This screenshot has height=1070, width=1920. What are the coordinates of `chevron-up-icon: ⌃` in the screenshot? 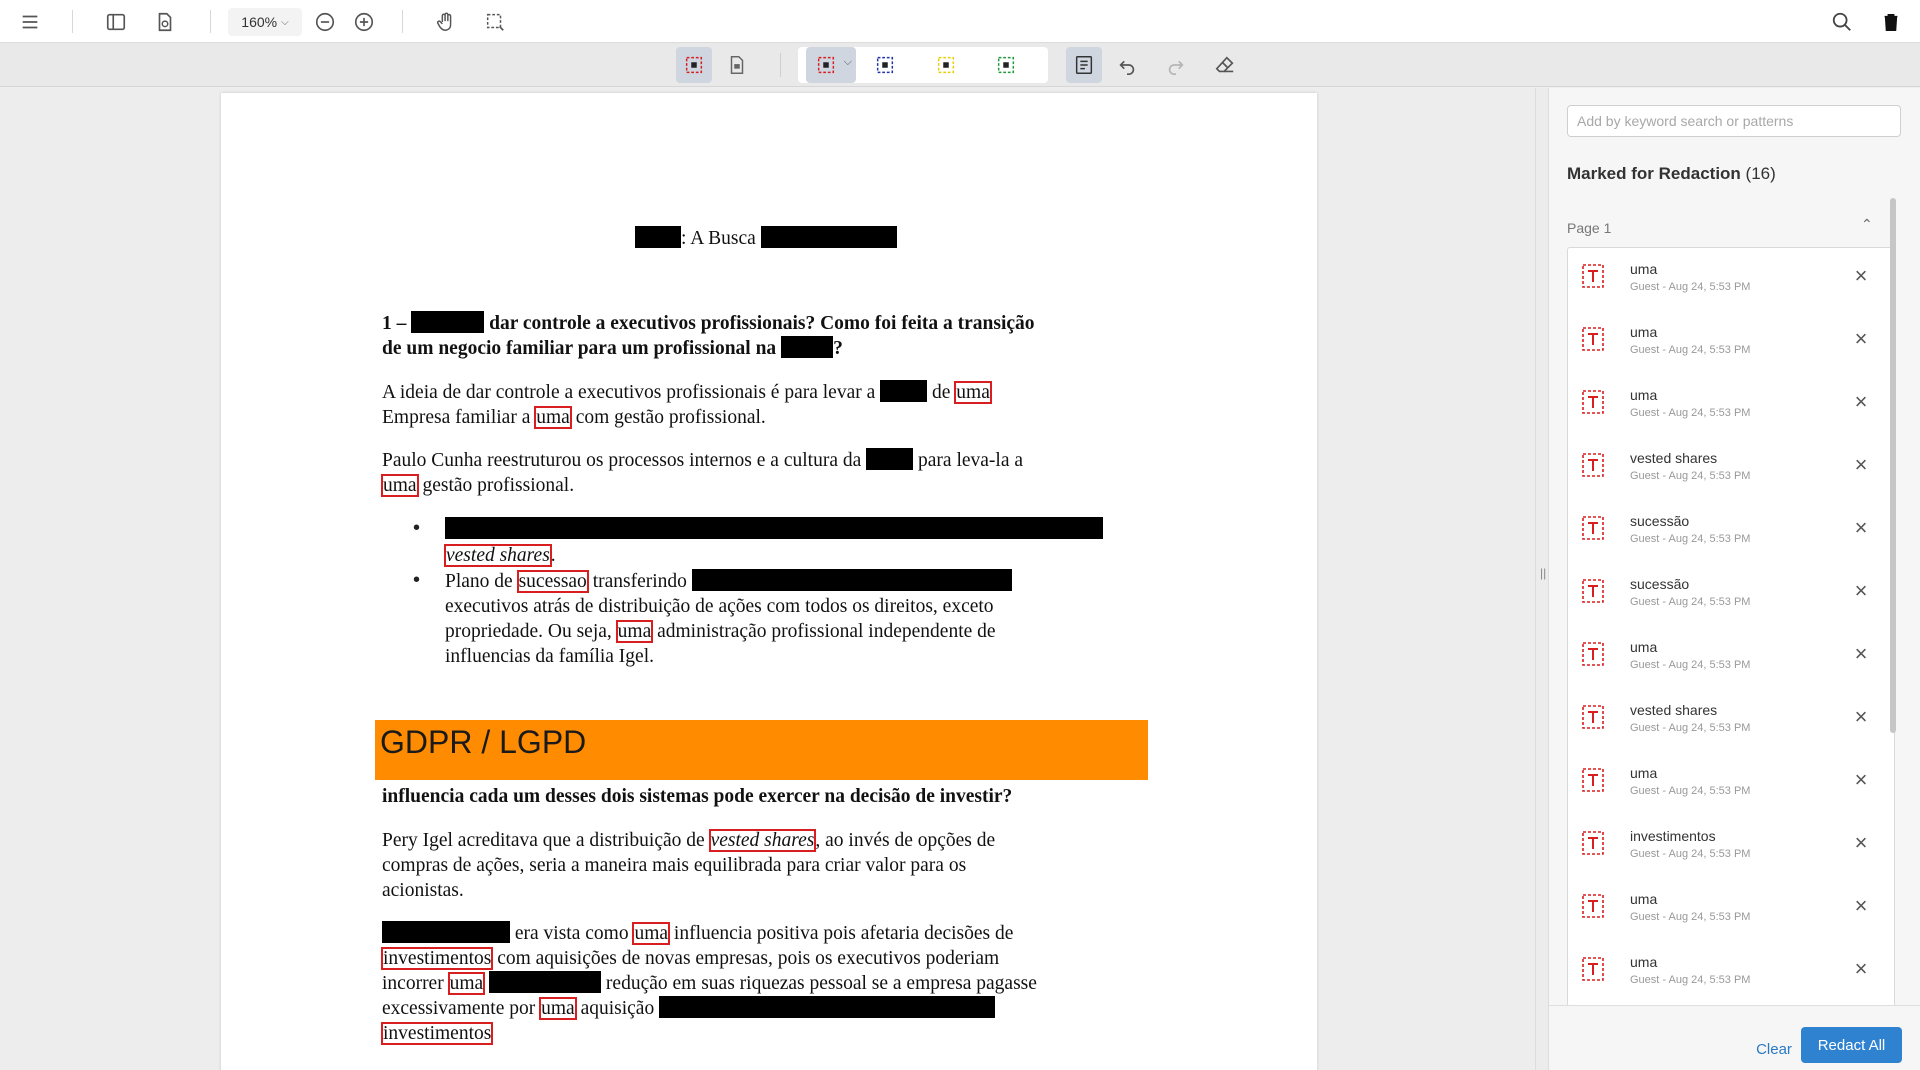 It's located at (1867, 224).